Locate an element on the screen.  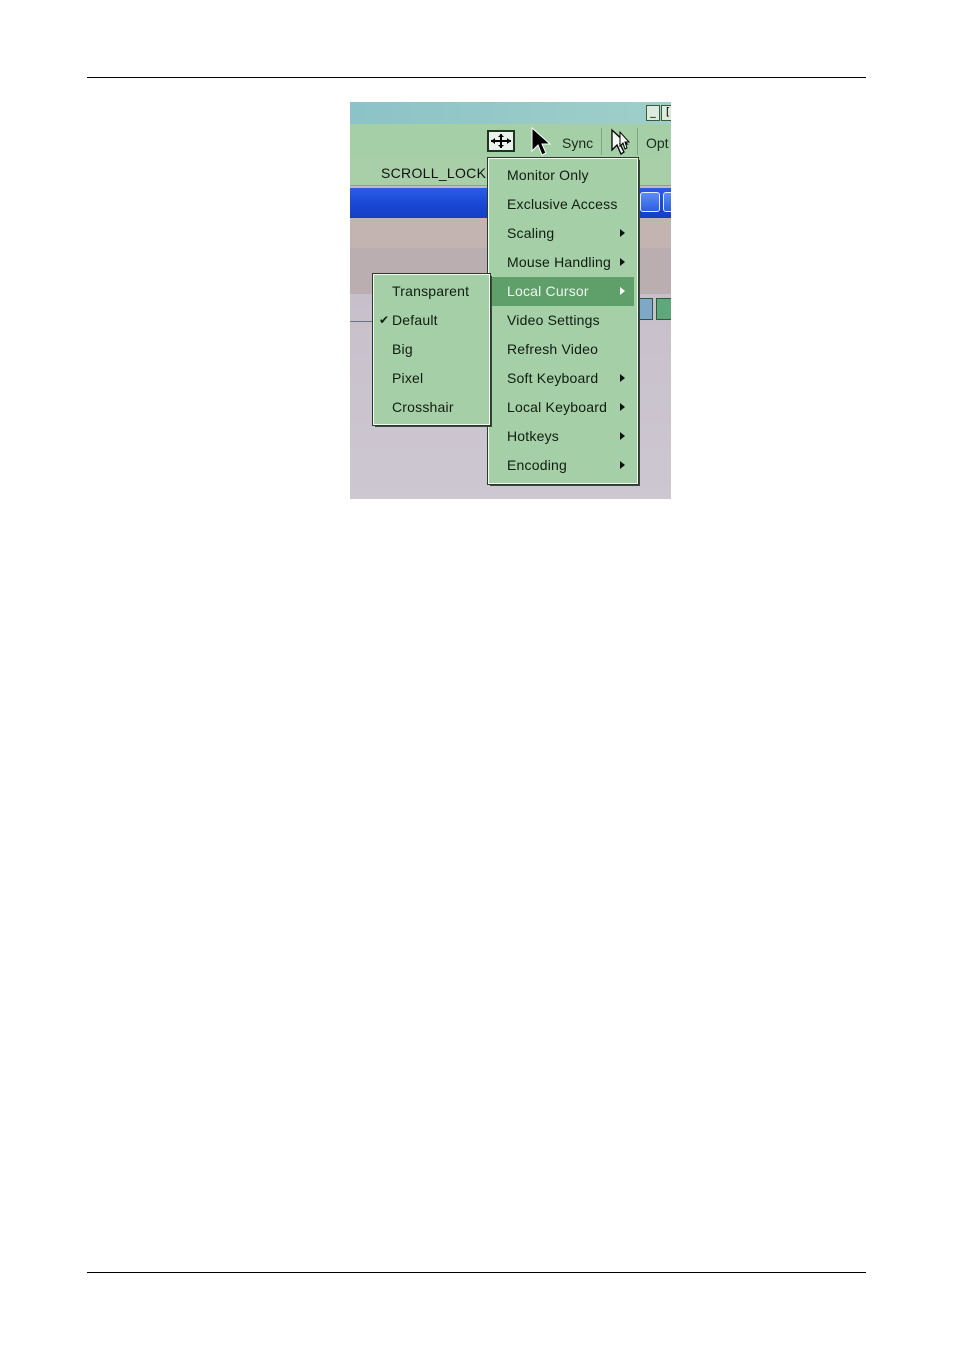
menu-item-local-cursor: Local Cursor is located at coordinates (562, 291).